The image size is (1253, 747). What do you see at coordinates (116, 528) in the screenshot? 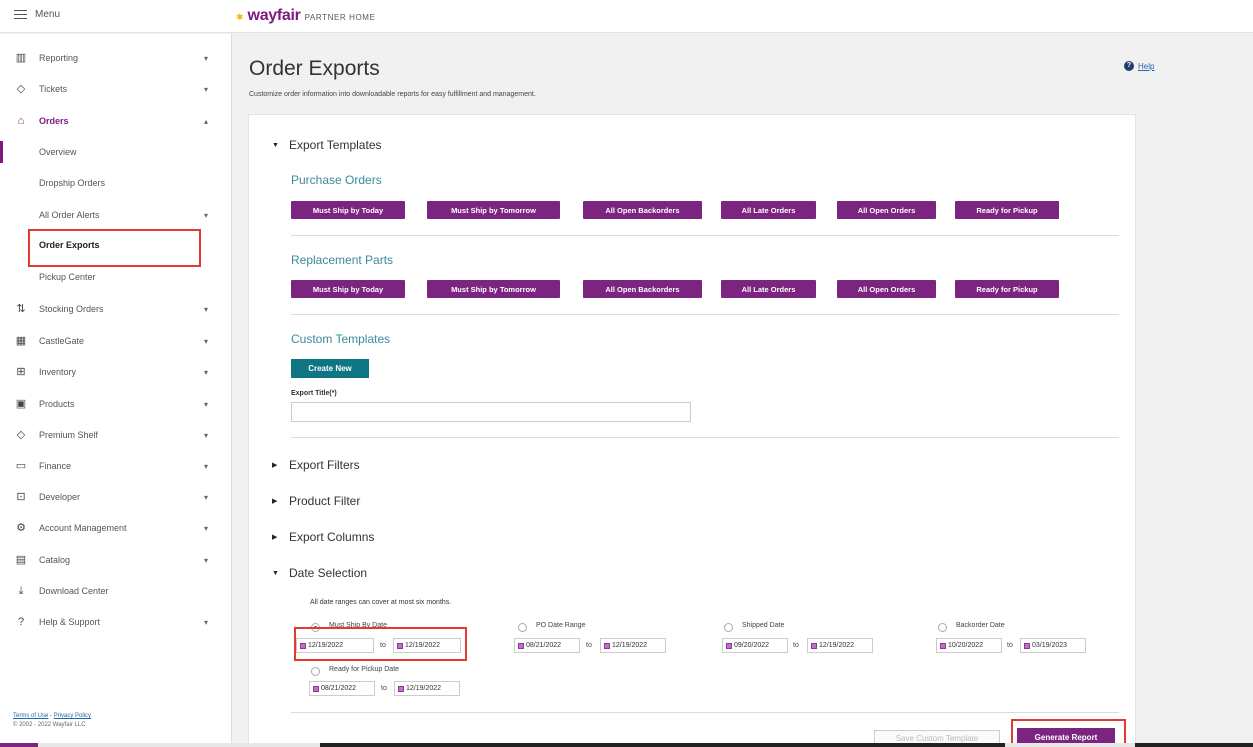
I see `sidebar-item-account-management: ⚙ Account Management ▾` at bounding box center [116, 528].